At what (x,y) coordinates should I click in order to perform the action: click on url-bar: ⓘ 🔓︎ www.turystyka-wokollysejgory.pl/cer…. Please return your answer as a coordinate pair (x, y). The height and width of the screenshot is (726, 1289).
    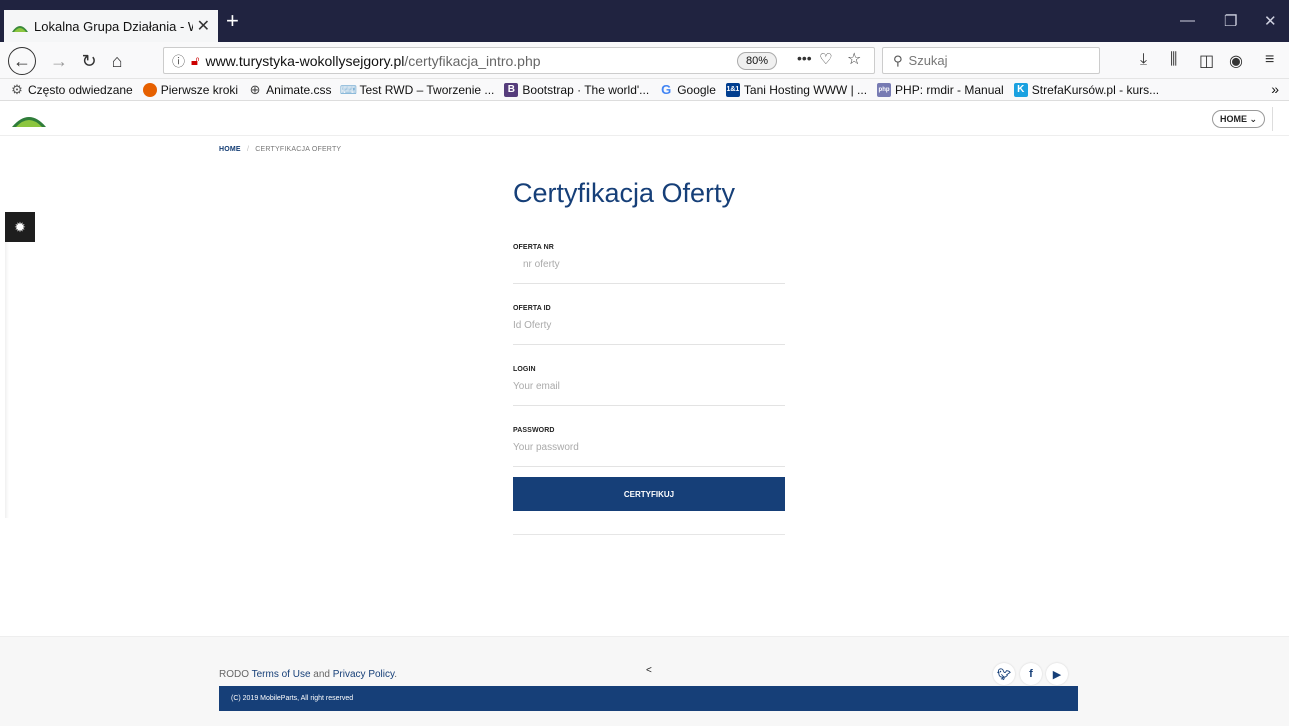
    Looking at the image, I should click on (519, 60).